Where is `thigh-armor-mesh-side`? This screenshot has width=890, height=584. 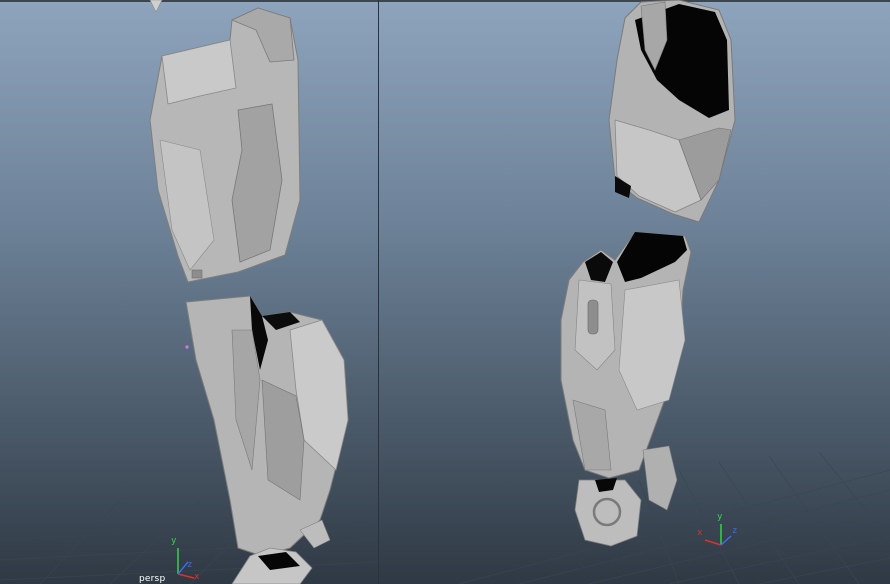
thigh-armor-mesh-side is located at coordinates (672, 111).